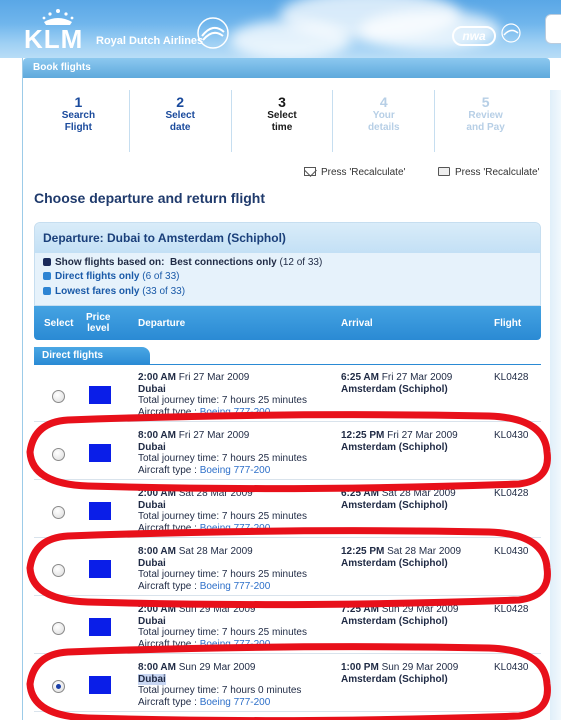 This screenshot has height=720, width=561. I want to click on step-label: and Pay, so click(485, 127).